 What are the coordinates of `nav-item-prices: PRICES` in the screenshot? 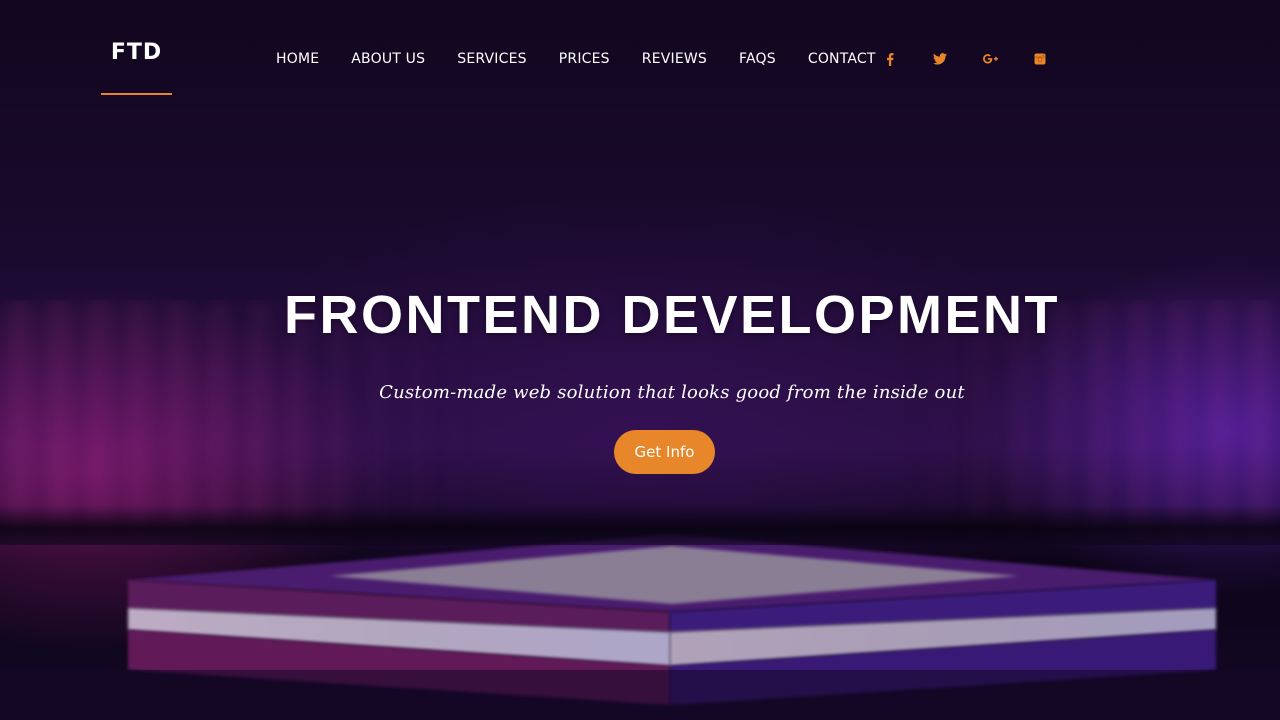 It's located at (584, 59).